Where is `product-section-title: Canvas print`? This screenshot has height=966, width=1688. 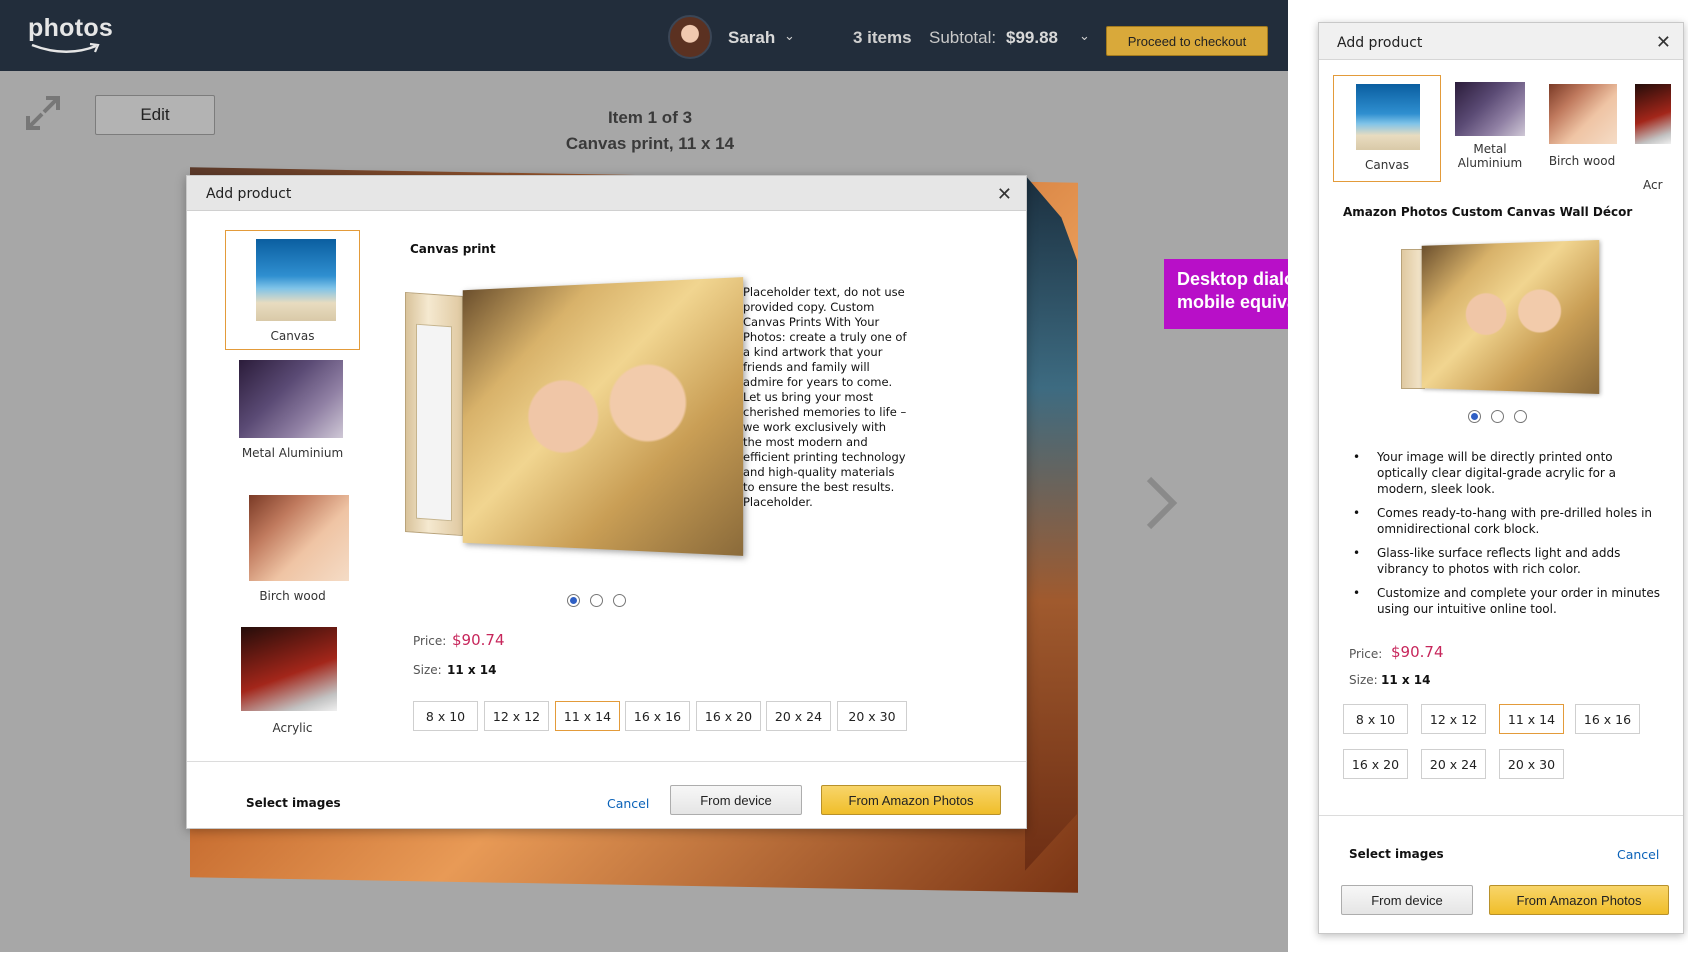
product-section-title: Canvas print is located at coordinates (453, 249).